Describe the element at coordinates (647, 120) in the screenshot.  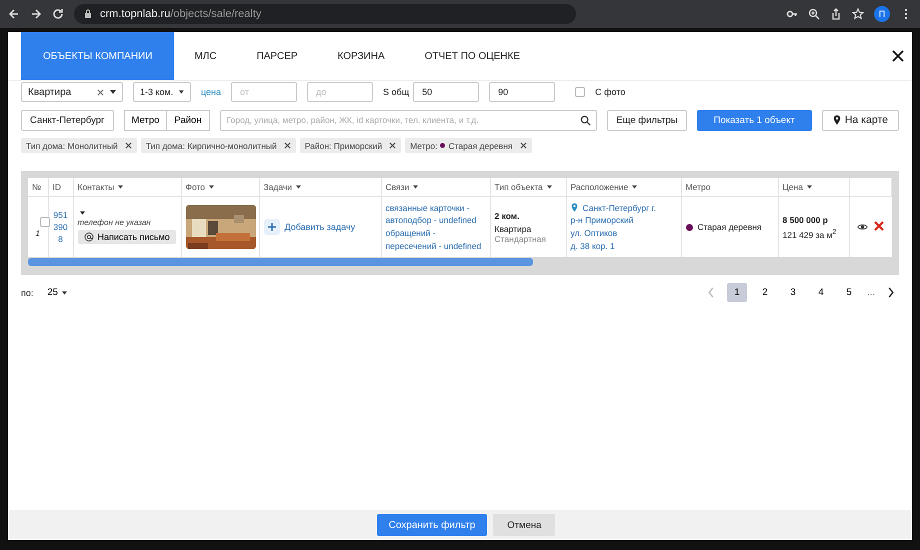
I see `more-filters-button: Еще фильтры` at that location.